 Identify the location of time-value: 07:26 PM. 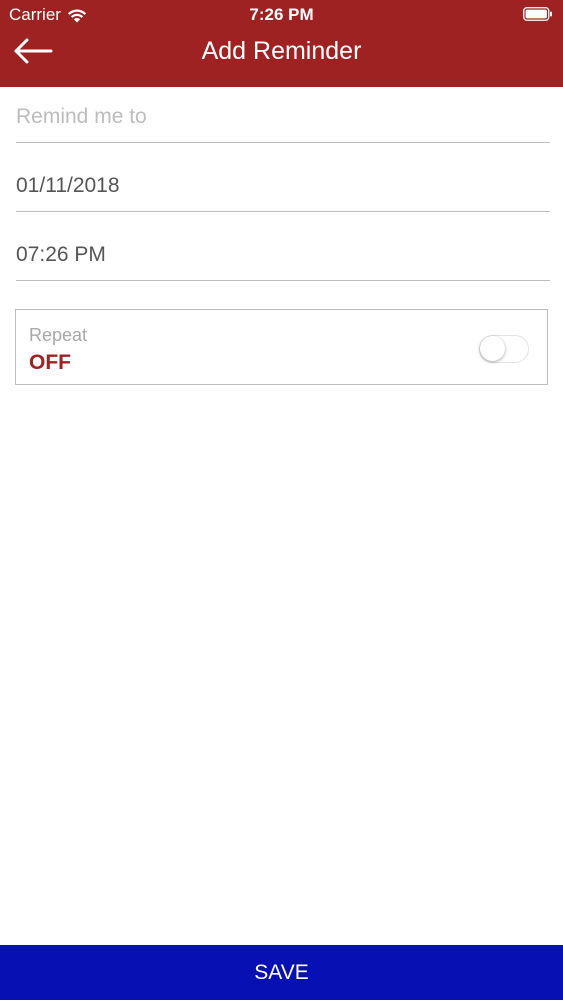
(283, 255).